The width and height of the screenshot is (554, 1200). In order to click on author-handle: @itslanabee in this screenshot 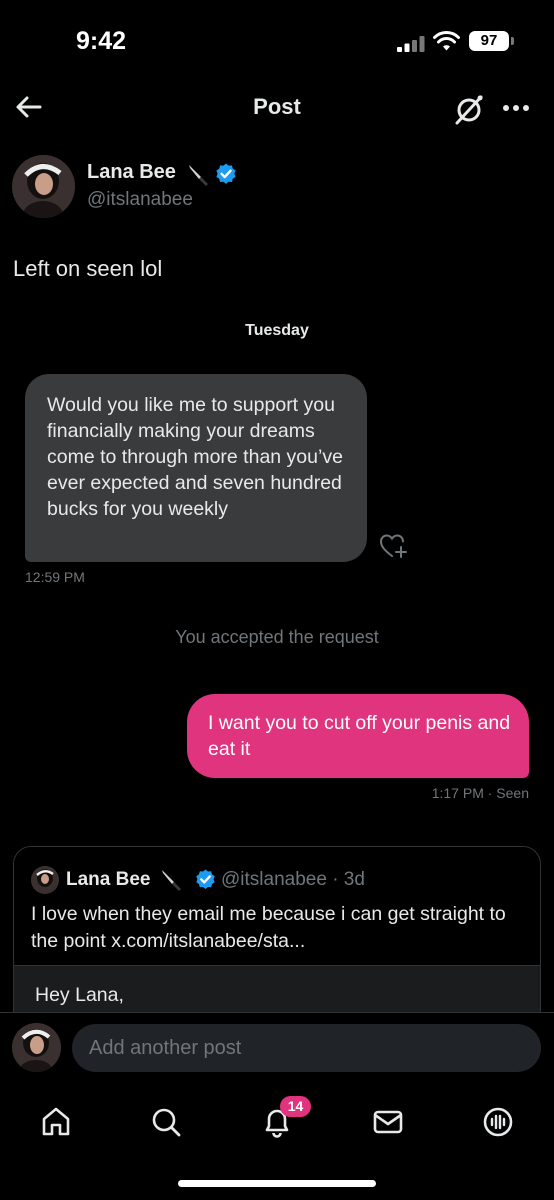, I will do `click(140, 200)`.